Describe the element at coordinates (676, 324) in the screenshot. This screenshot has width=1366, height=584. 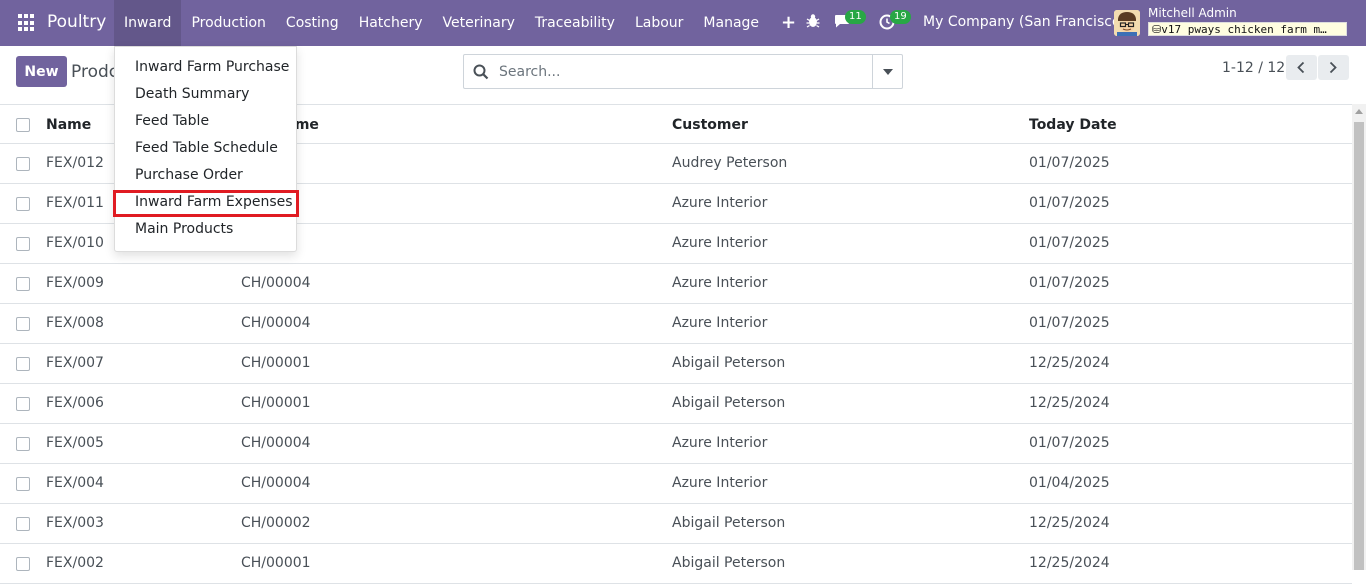
I see `table-row: FEX/008 CH/00004 Azure Interior 01/07/2025` at that location.